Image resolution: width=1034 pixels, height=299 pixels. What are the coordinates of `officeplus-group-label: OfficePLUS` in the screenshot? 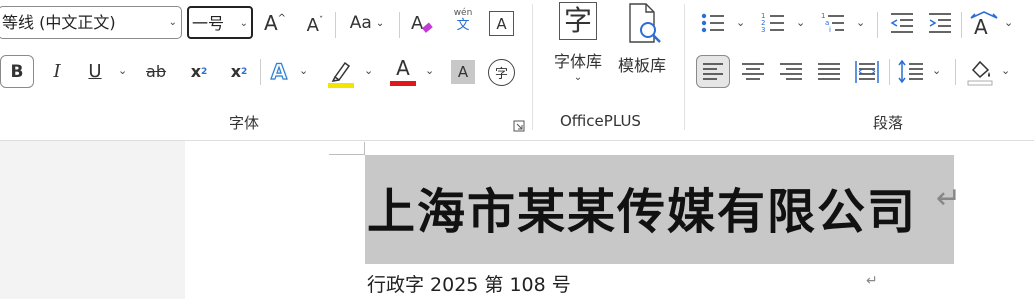 It's located at (600, 121).